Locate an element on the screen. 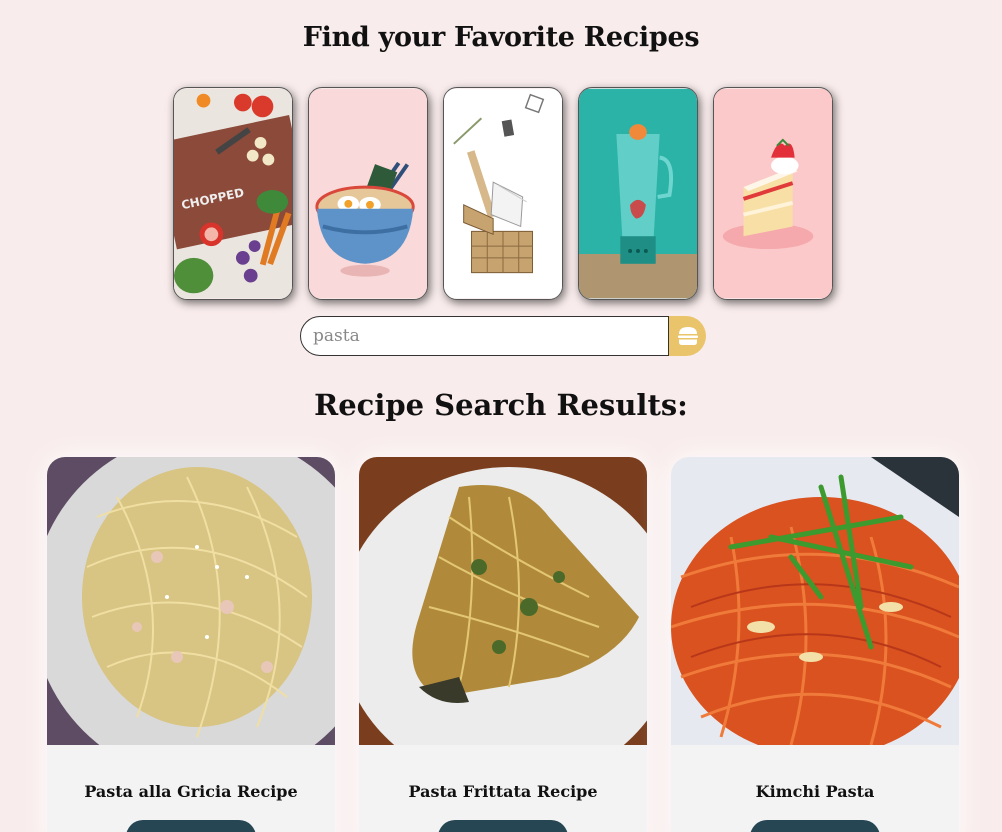  pasta-frittata-photo is located at coordinates (503, 601).